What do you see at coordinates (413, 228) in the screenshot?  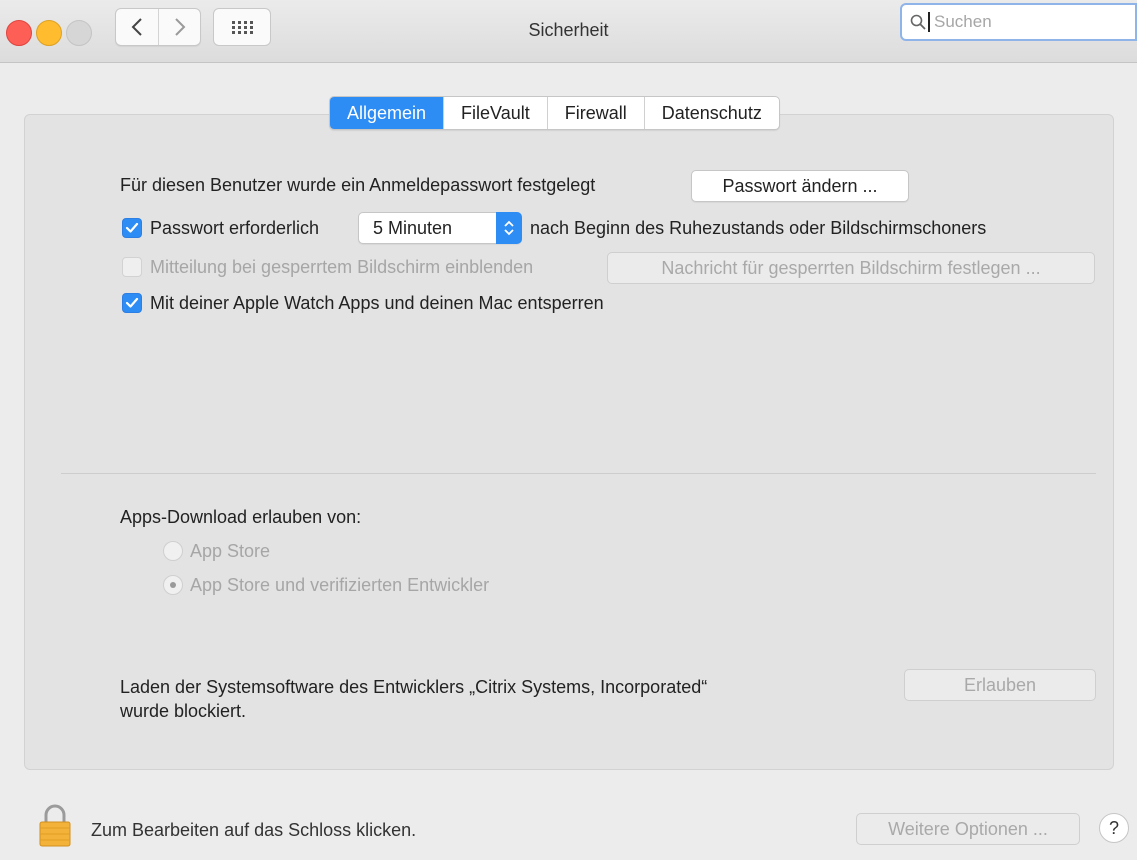 I see `password-delay-value: 5 Minuten` at bounding box center [413, 228].